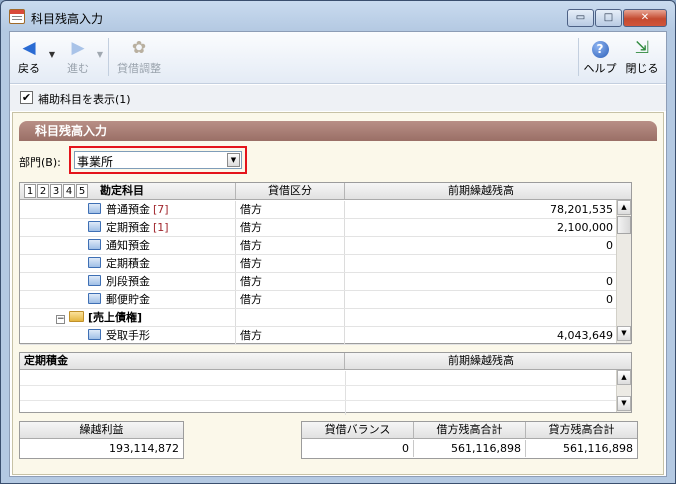  Describe the element at coordinates (623, 271) in the screenshot. I see `grid-scrollbar: ▲ ▼` at that location.